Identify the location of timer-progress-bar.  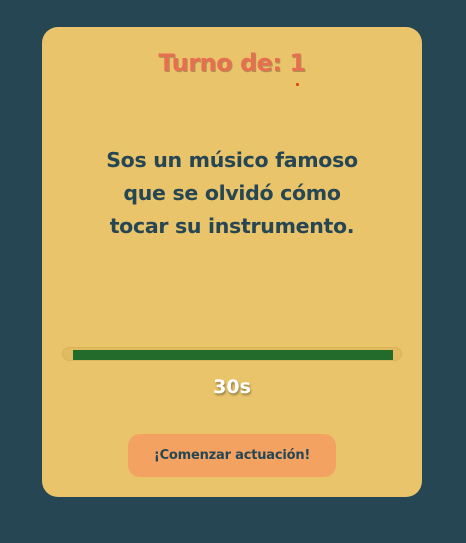
(232, 354).